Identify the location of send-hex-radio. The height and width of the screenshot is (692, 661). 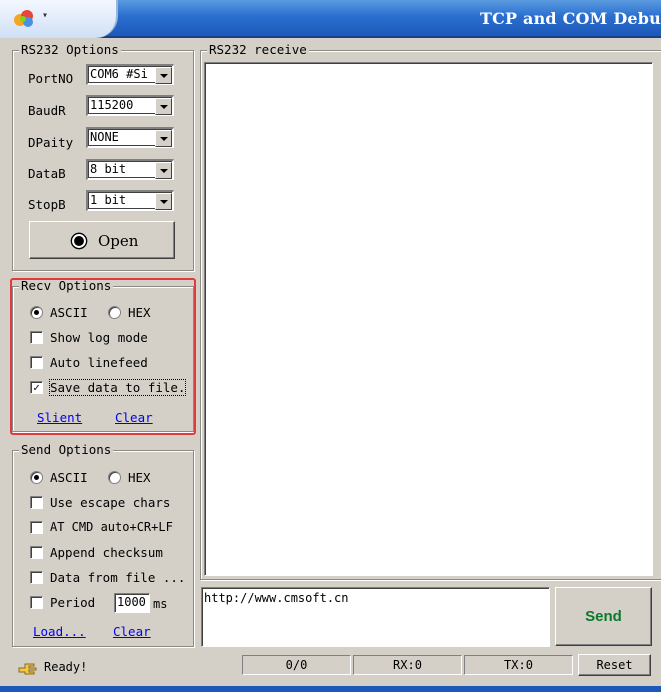
(114, 477).